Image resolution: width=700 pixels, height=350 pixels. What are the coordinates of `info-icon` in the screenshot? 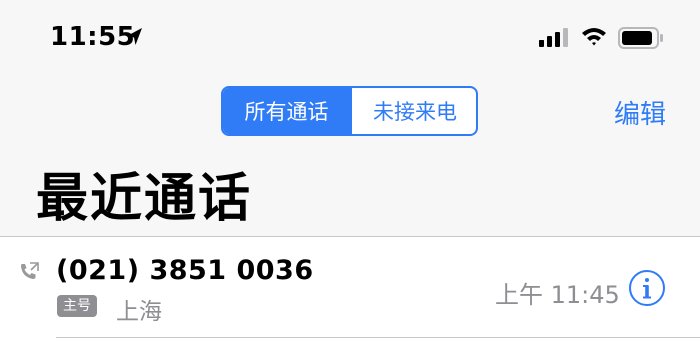 It's located at (647, 288).